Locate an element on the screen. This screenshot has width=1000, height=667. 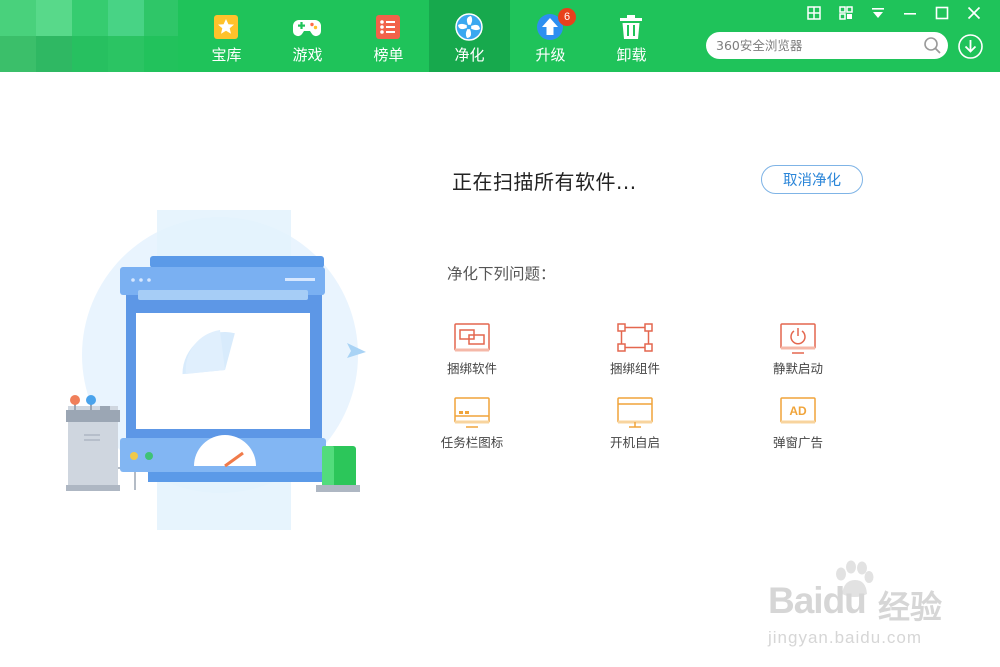
autostart-icon is located at coordinates (635, 412).